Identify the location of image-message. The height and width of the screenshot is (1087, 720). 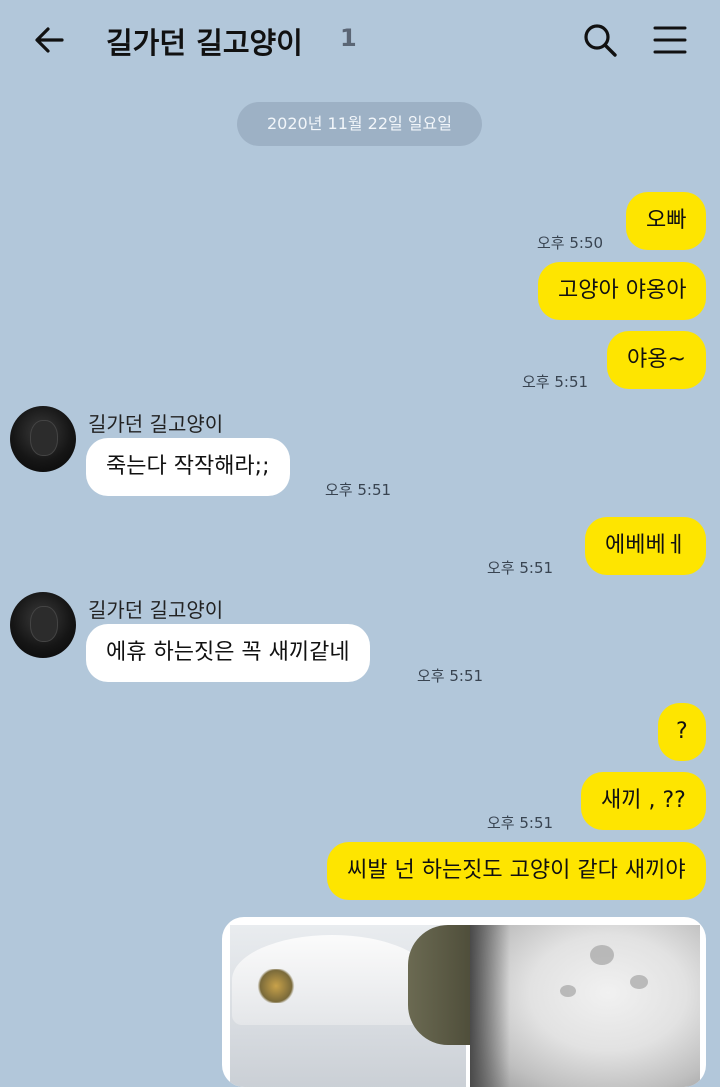
(464, 1002).